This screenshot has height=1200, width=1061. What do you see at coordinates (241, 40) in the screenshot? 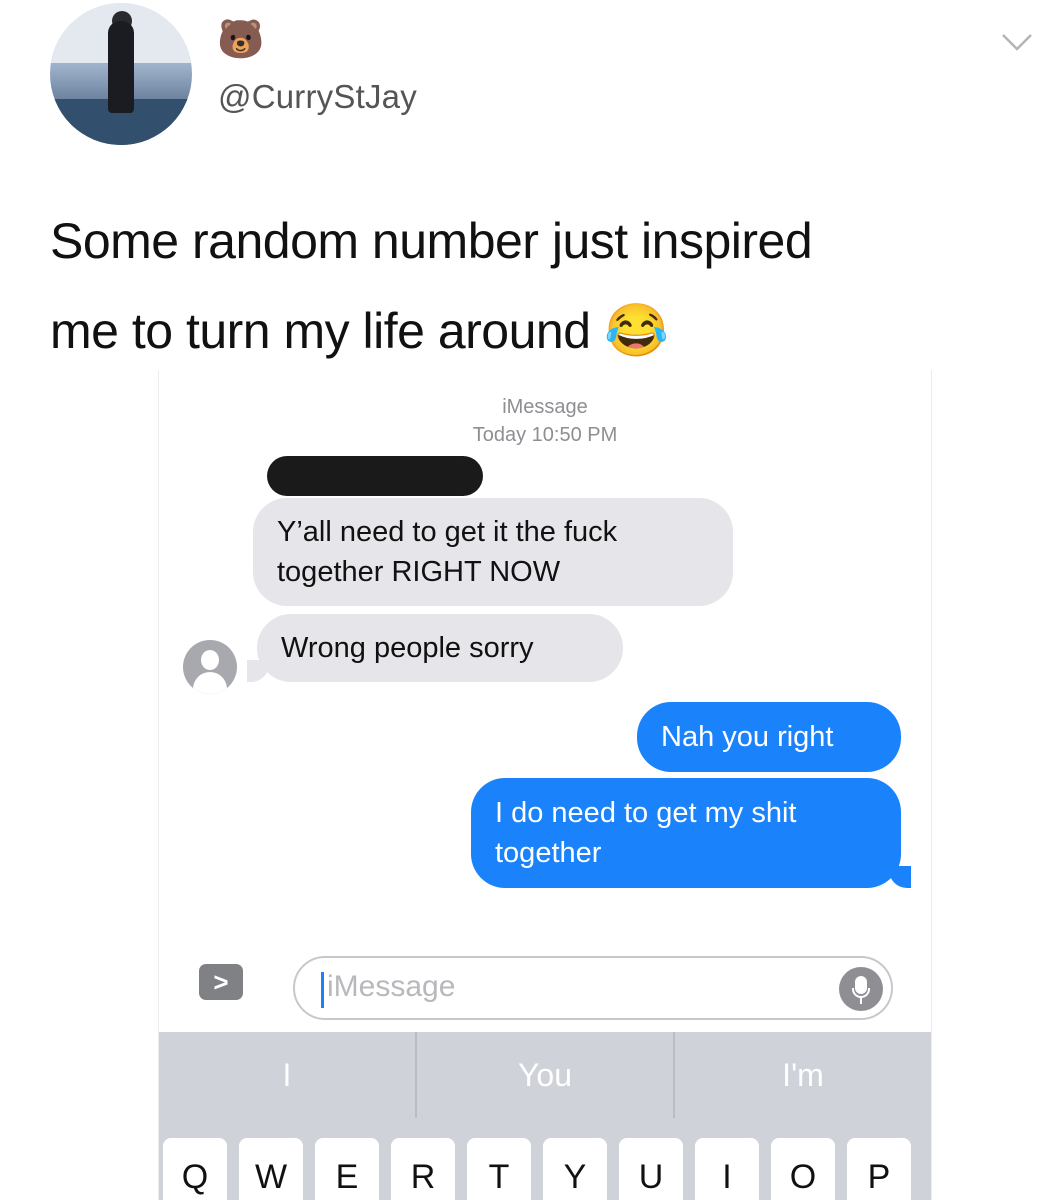
I see `display-name-emoji: 🐻` at bounding box center [241, 40].